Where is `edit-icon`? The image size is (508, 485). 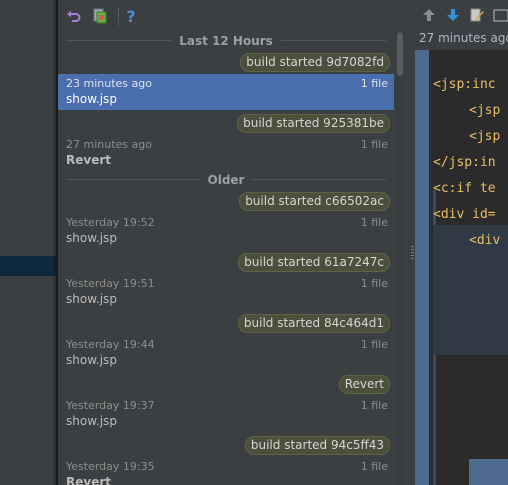
edit-icon is located at coordinates (477, 15).